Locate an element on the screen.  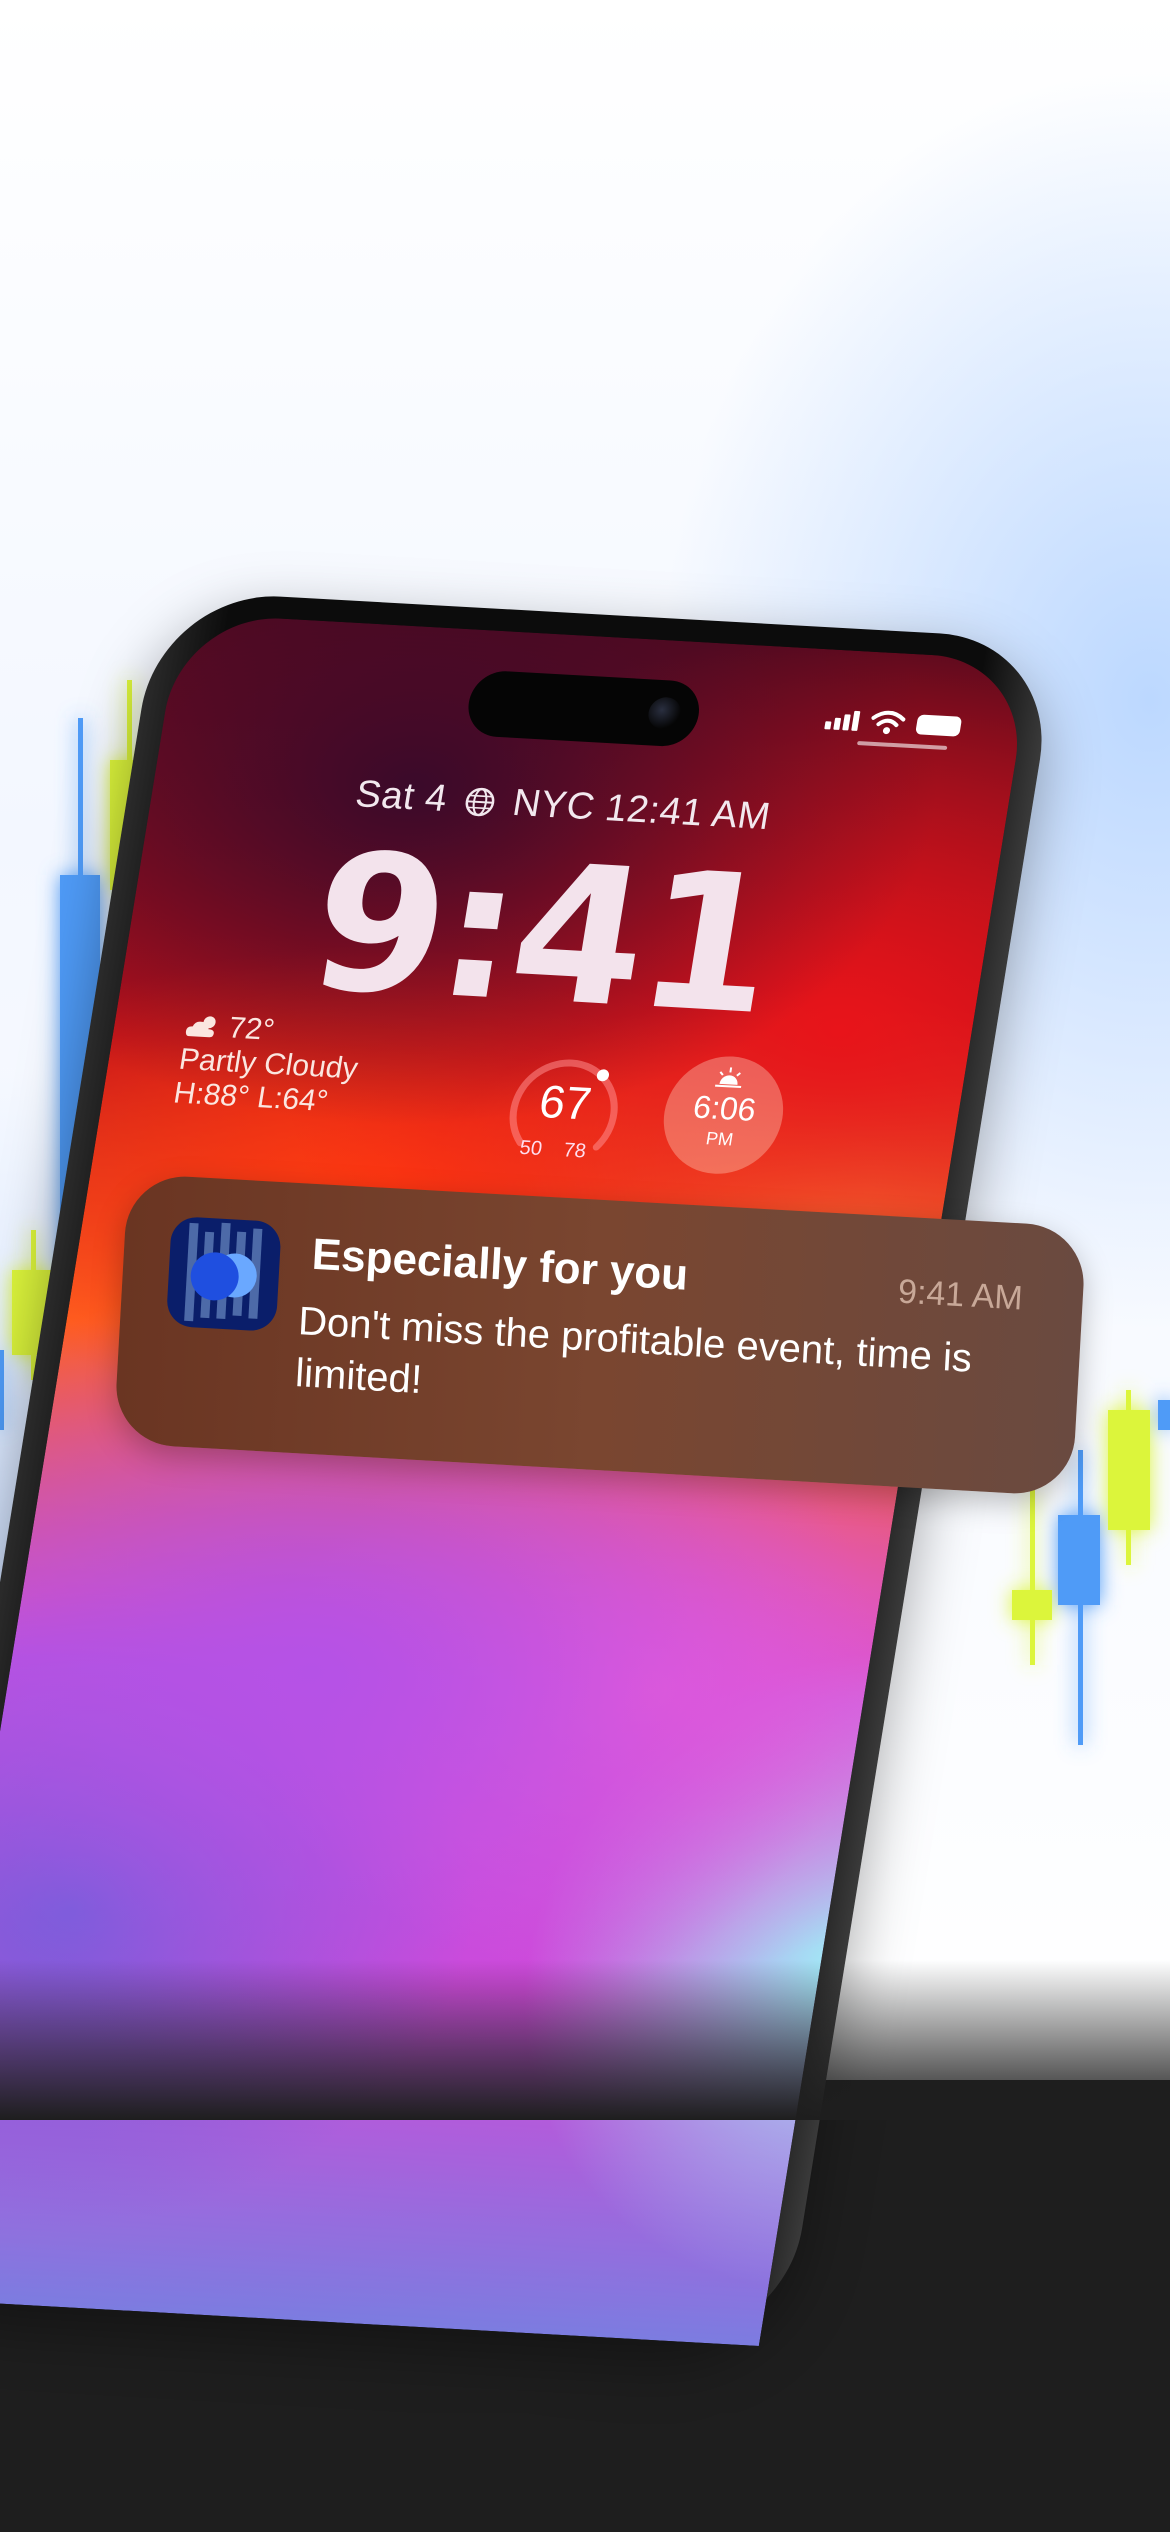
temperature-gauge-widget: 67 50 78 is located at coordinates (565, 1107).